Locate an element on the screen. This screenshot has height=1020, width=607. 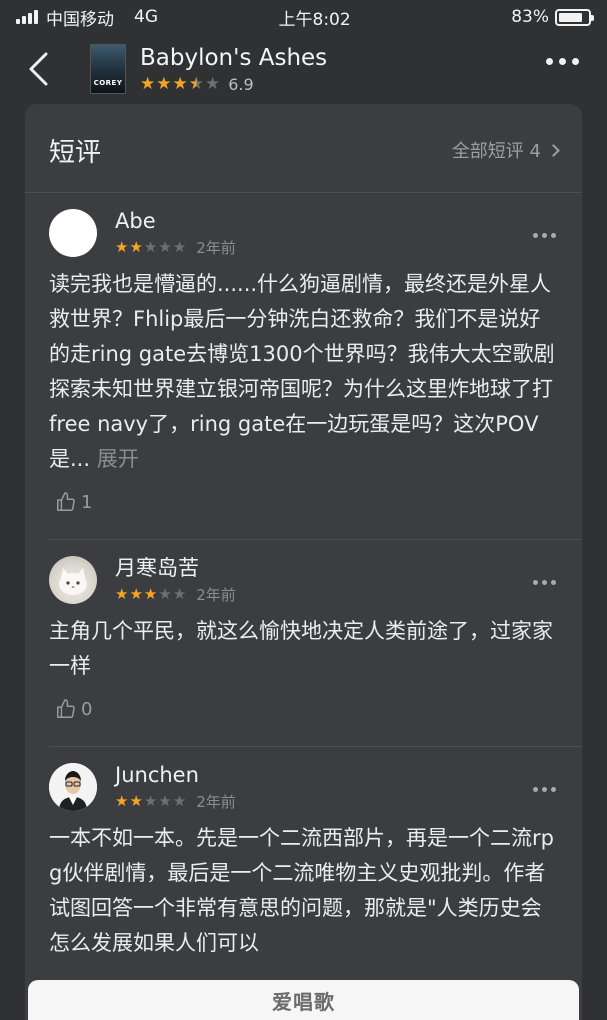
book-title: Babylon's Ashes is located at coordinates (234, 57).